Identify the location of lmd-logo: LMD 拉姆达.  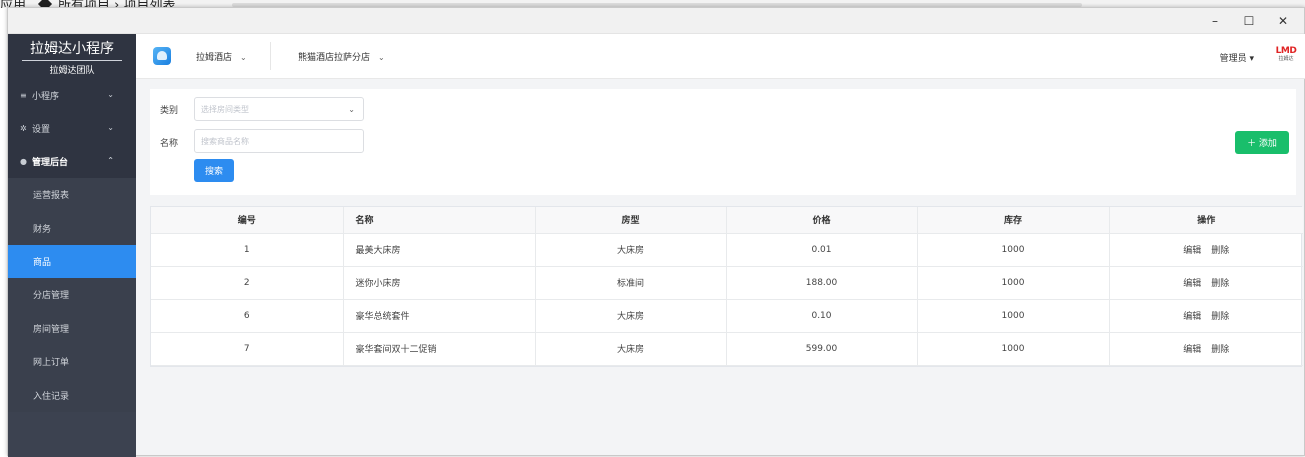
(1286, 54).